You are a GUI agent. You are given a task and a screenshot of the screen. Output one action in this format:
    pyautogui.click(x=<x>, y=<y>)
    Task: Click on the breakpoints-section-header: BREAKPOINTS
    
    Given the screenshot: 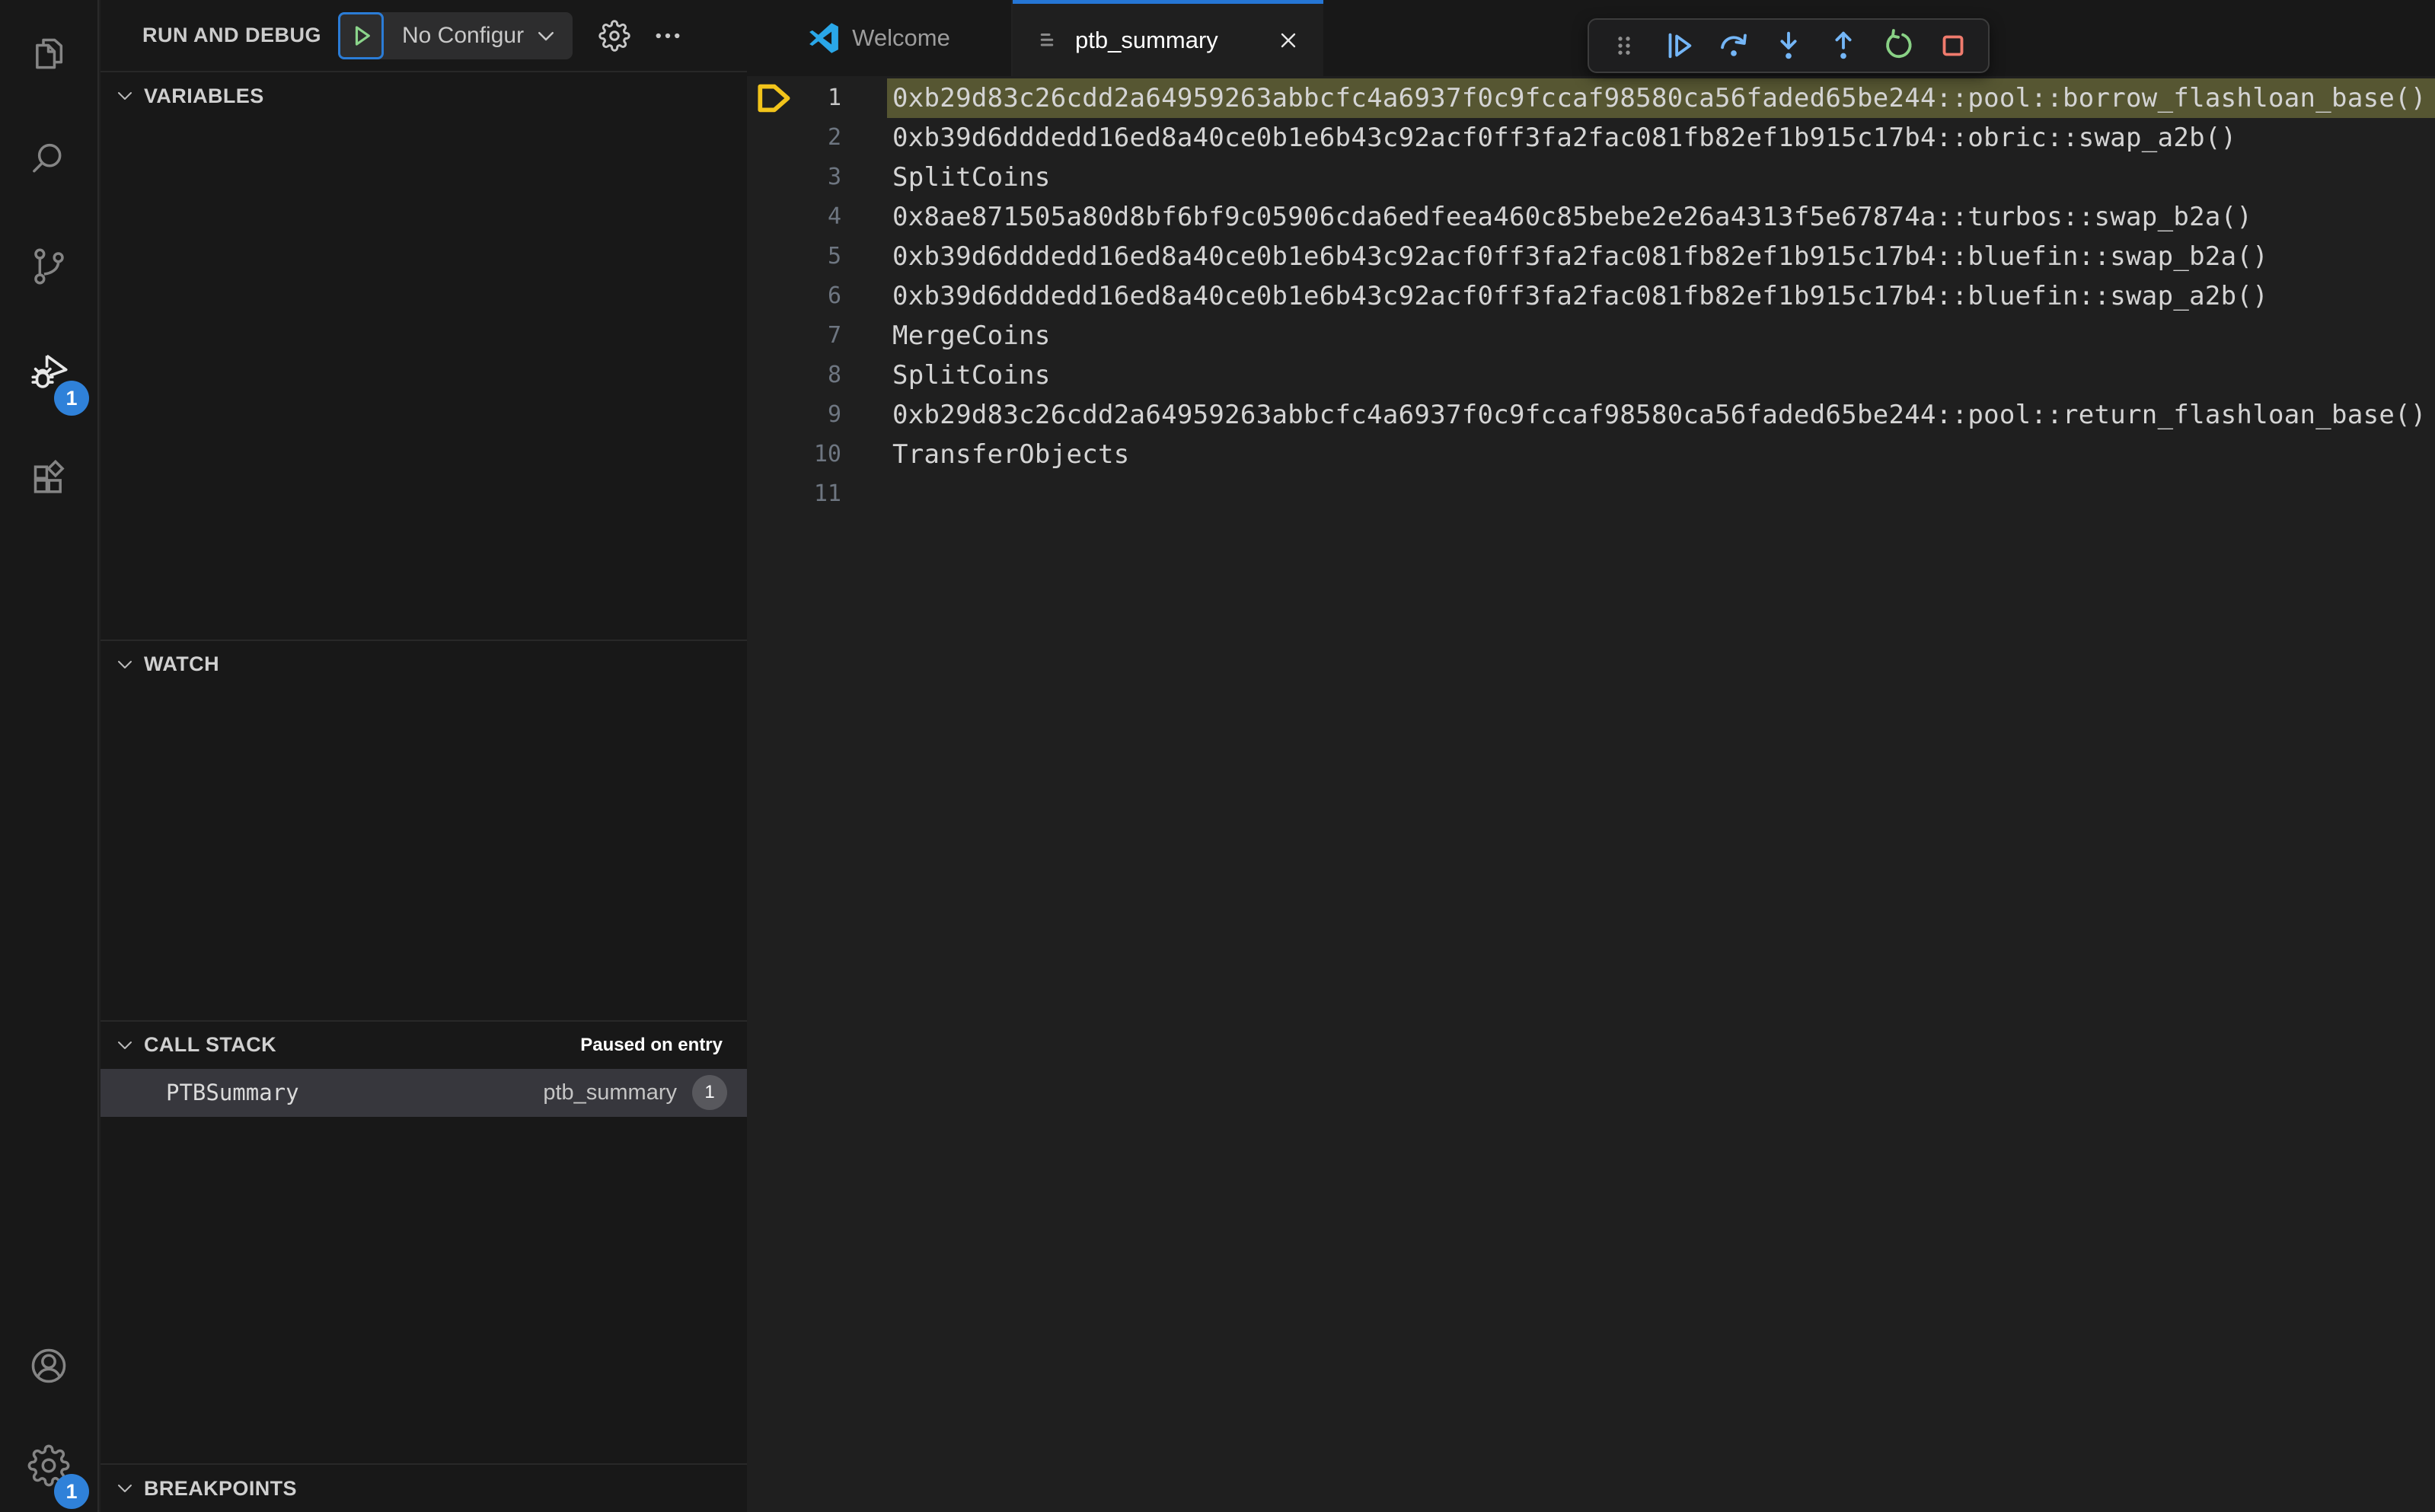 What is the action you would take?
    pyautogui.click(x=424, y=1488)
    